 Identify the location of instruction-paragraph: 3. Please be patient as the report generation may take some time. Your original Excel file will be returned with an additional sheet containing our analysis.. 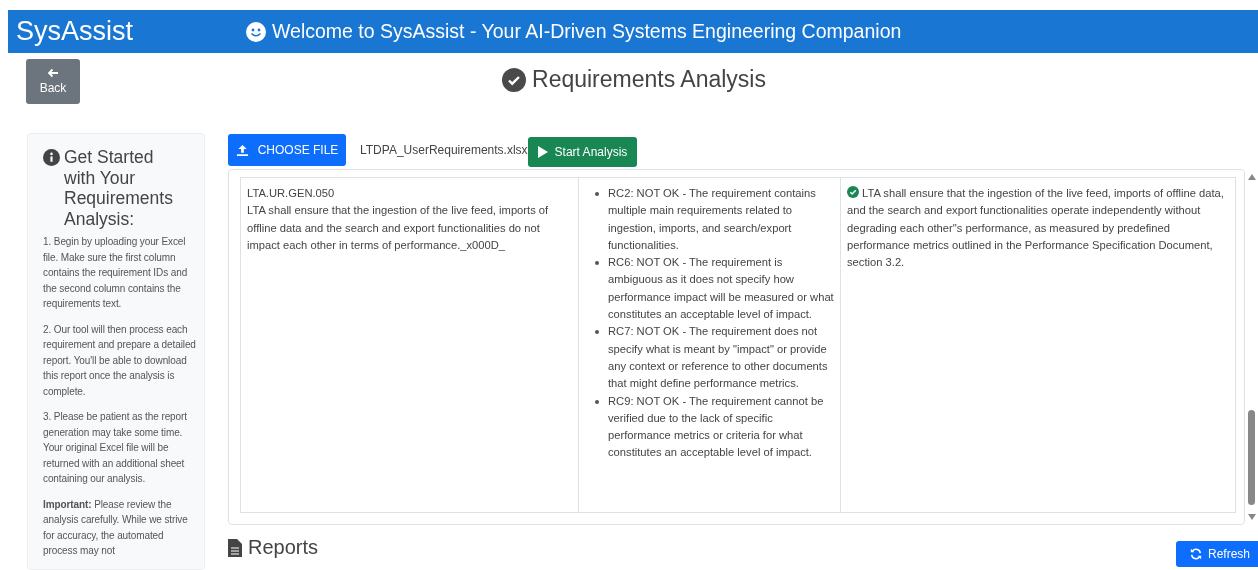
(115, 448).